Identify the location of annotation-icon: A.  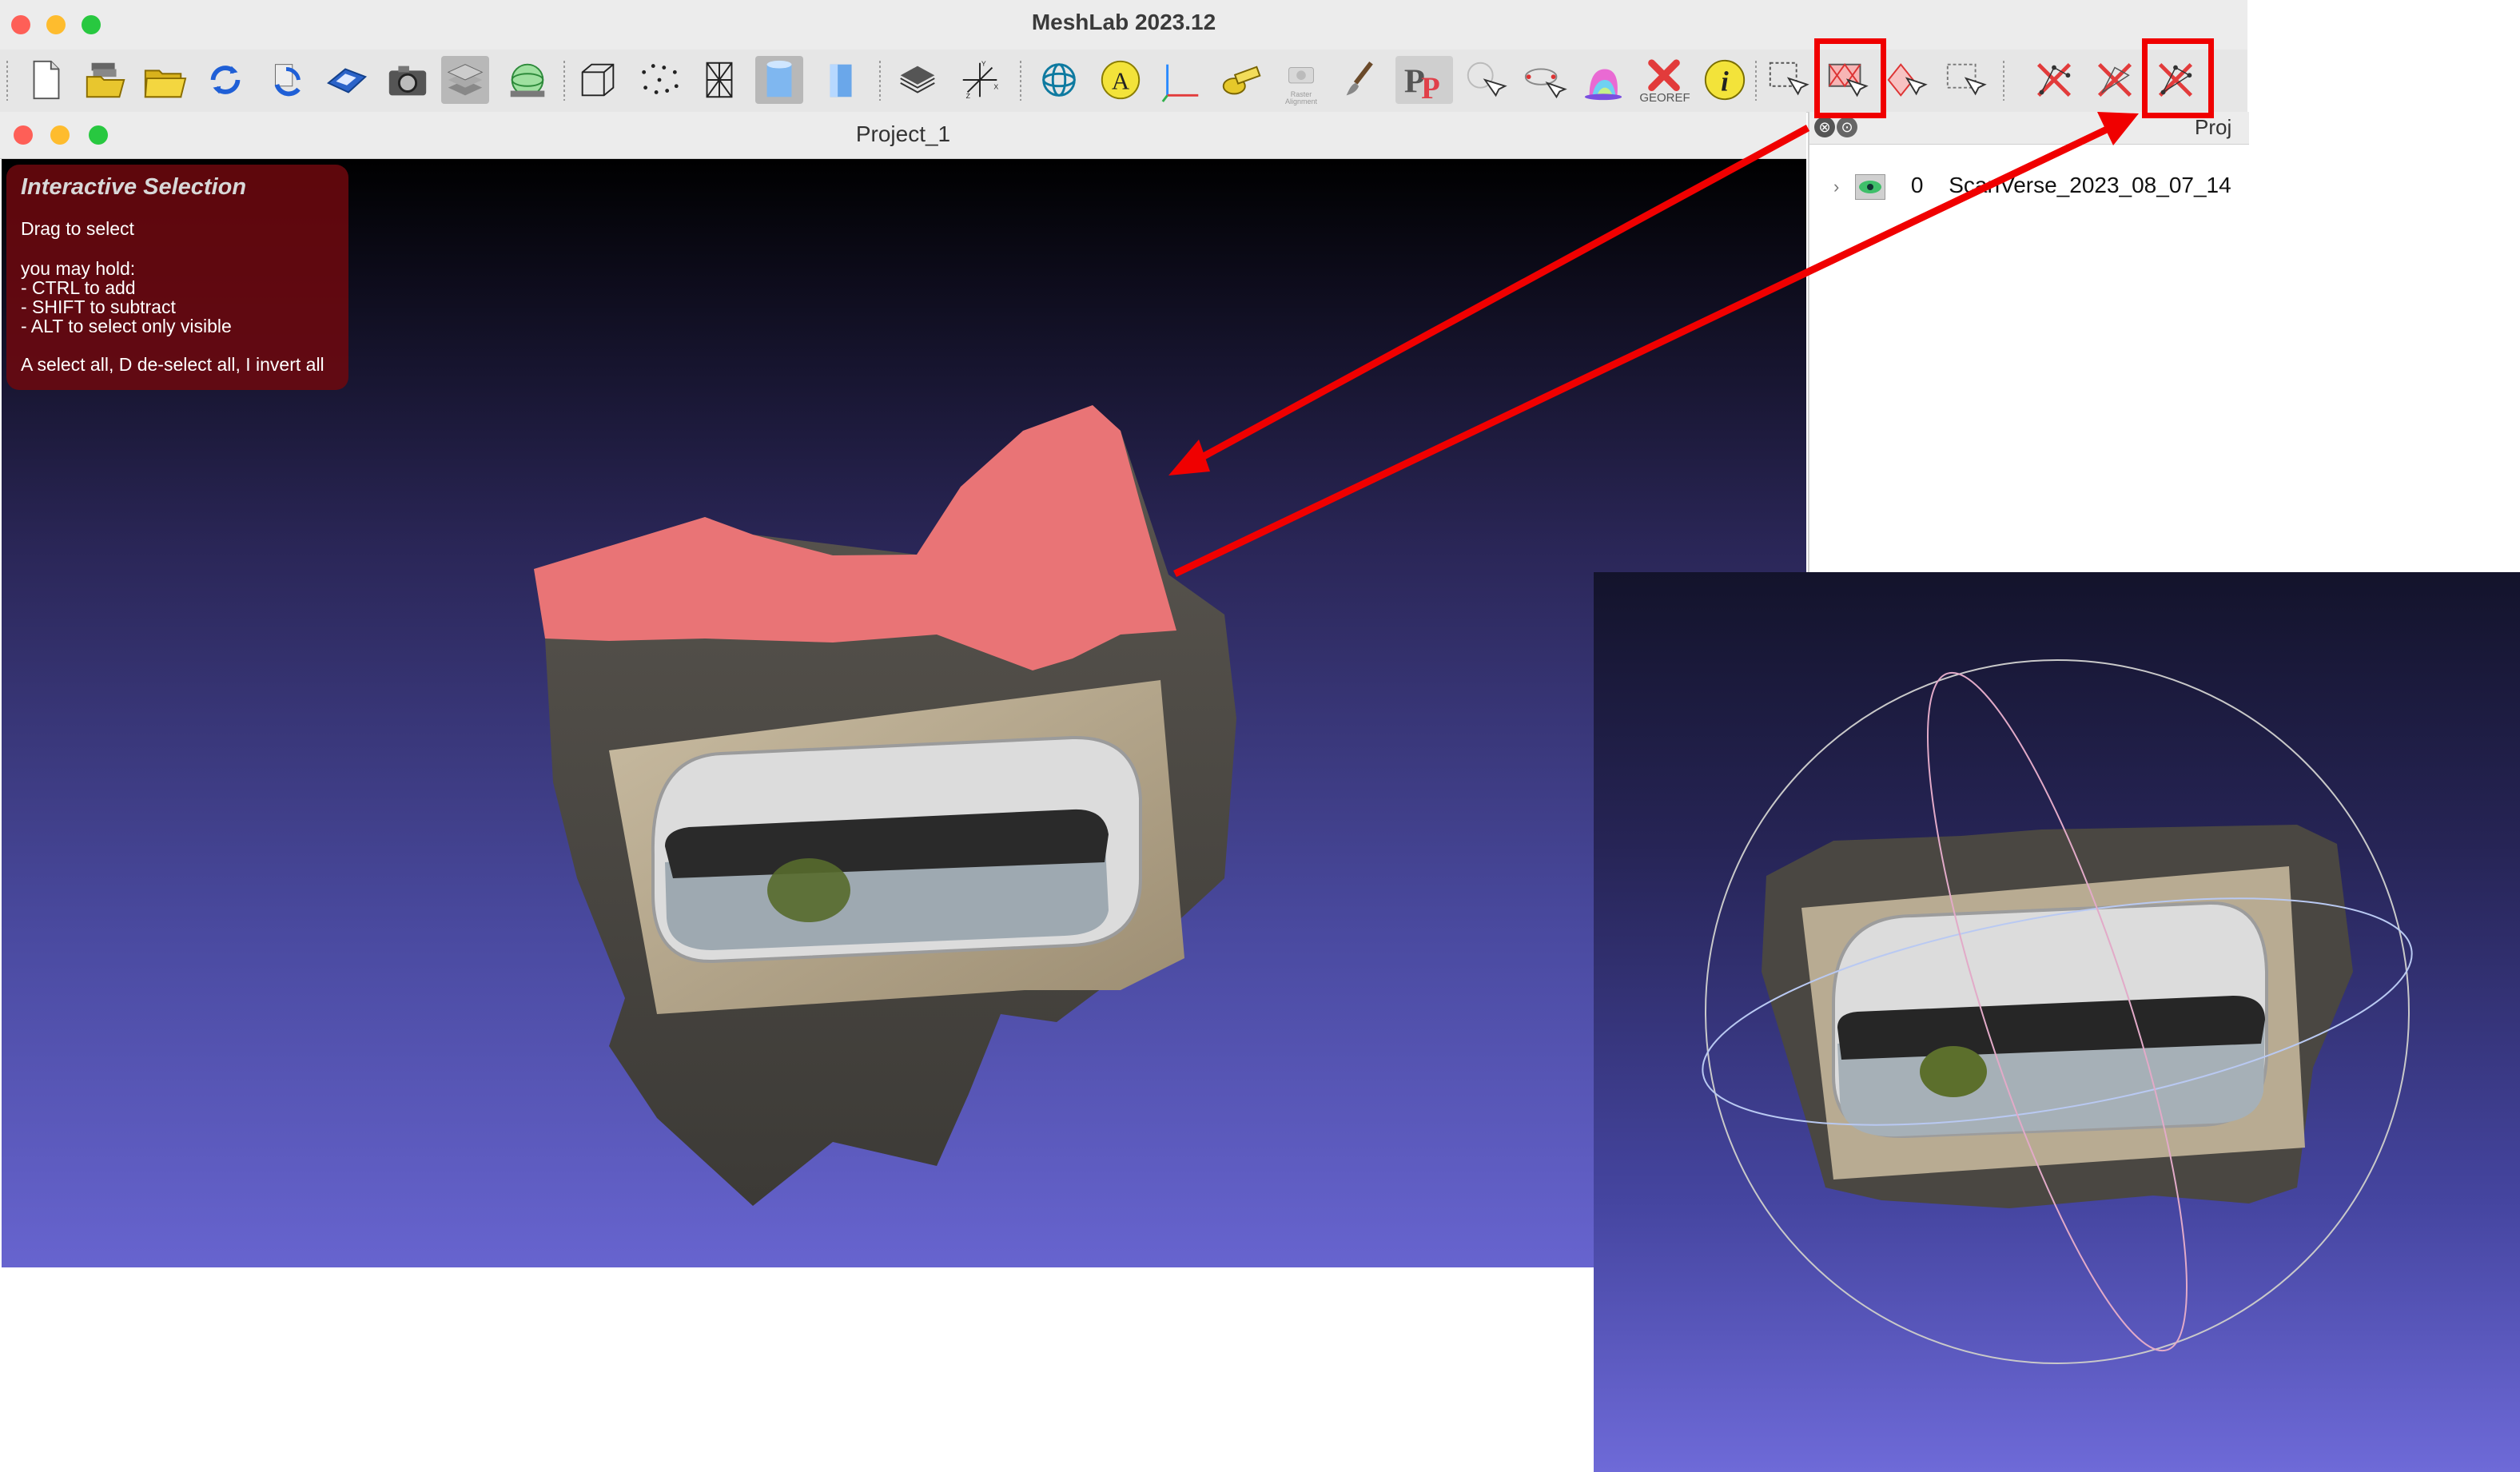
(1121, 80).